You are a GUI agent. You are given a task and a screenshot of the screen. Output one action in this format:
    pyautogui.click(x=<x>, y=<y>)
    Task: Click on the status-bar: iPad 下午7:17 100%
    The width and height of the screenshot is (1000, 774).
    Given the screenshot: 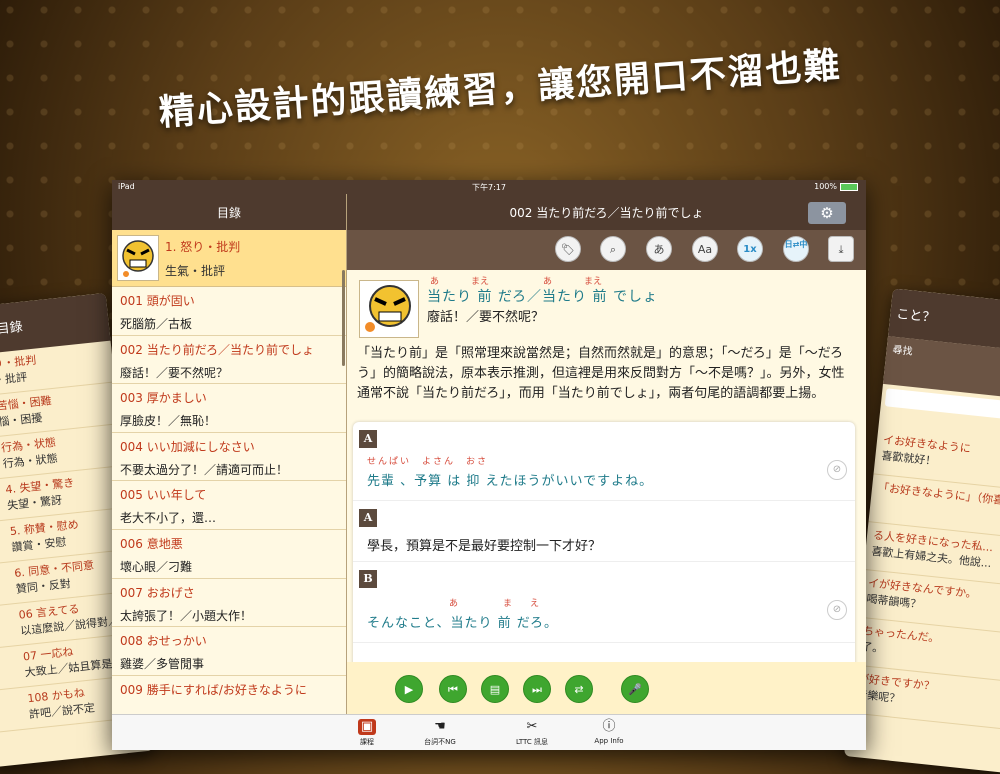 What is the action you would take?
    pyautogui.click(x=489, y=187)
    